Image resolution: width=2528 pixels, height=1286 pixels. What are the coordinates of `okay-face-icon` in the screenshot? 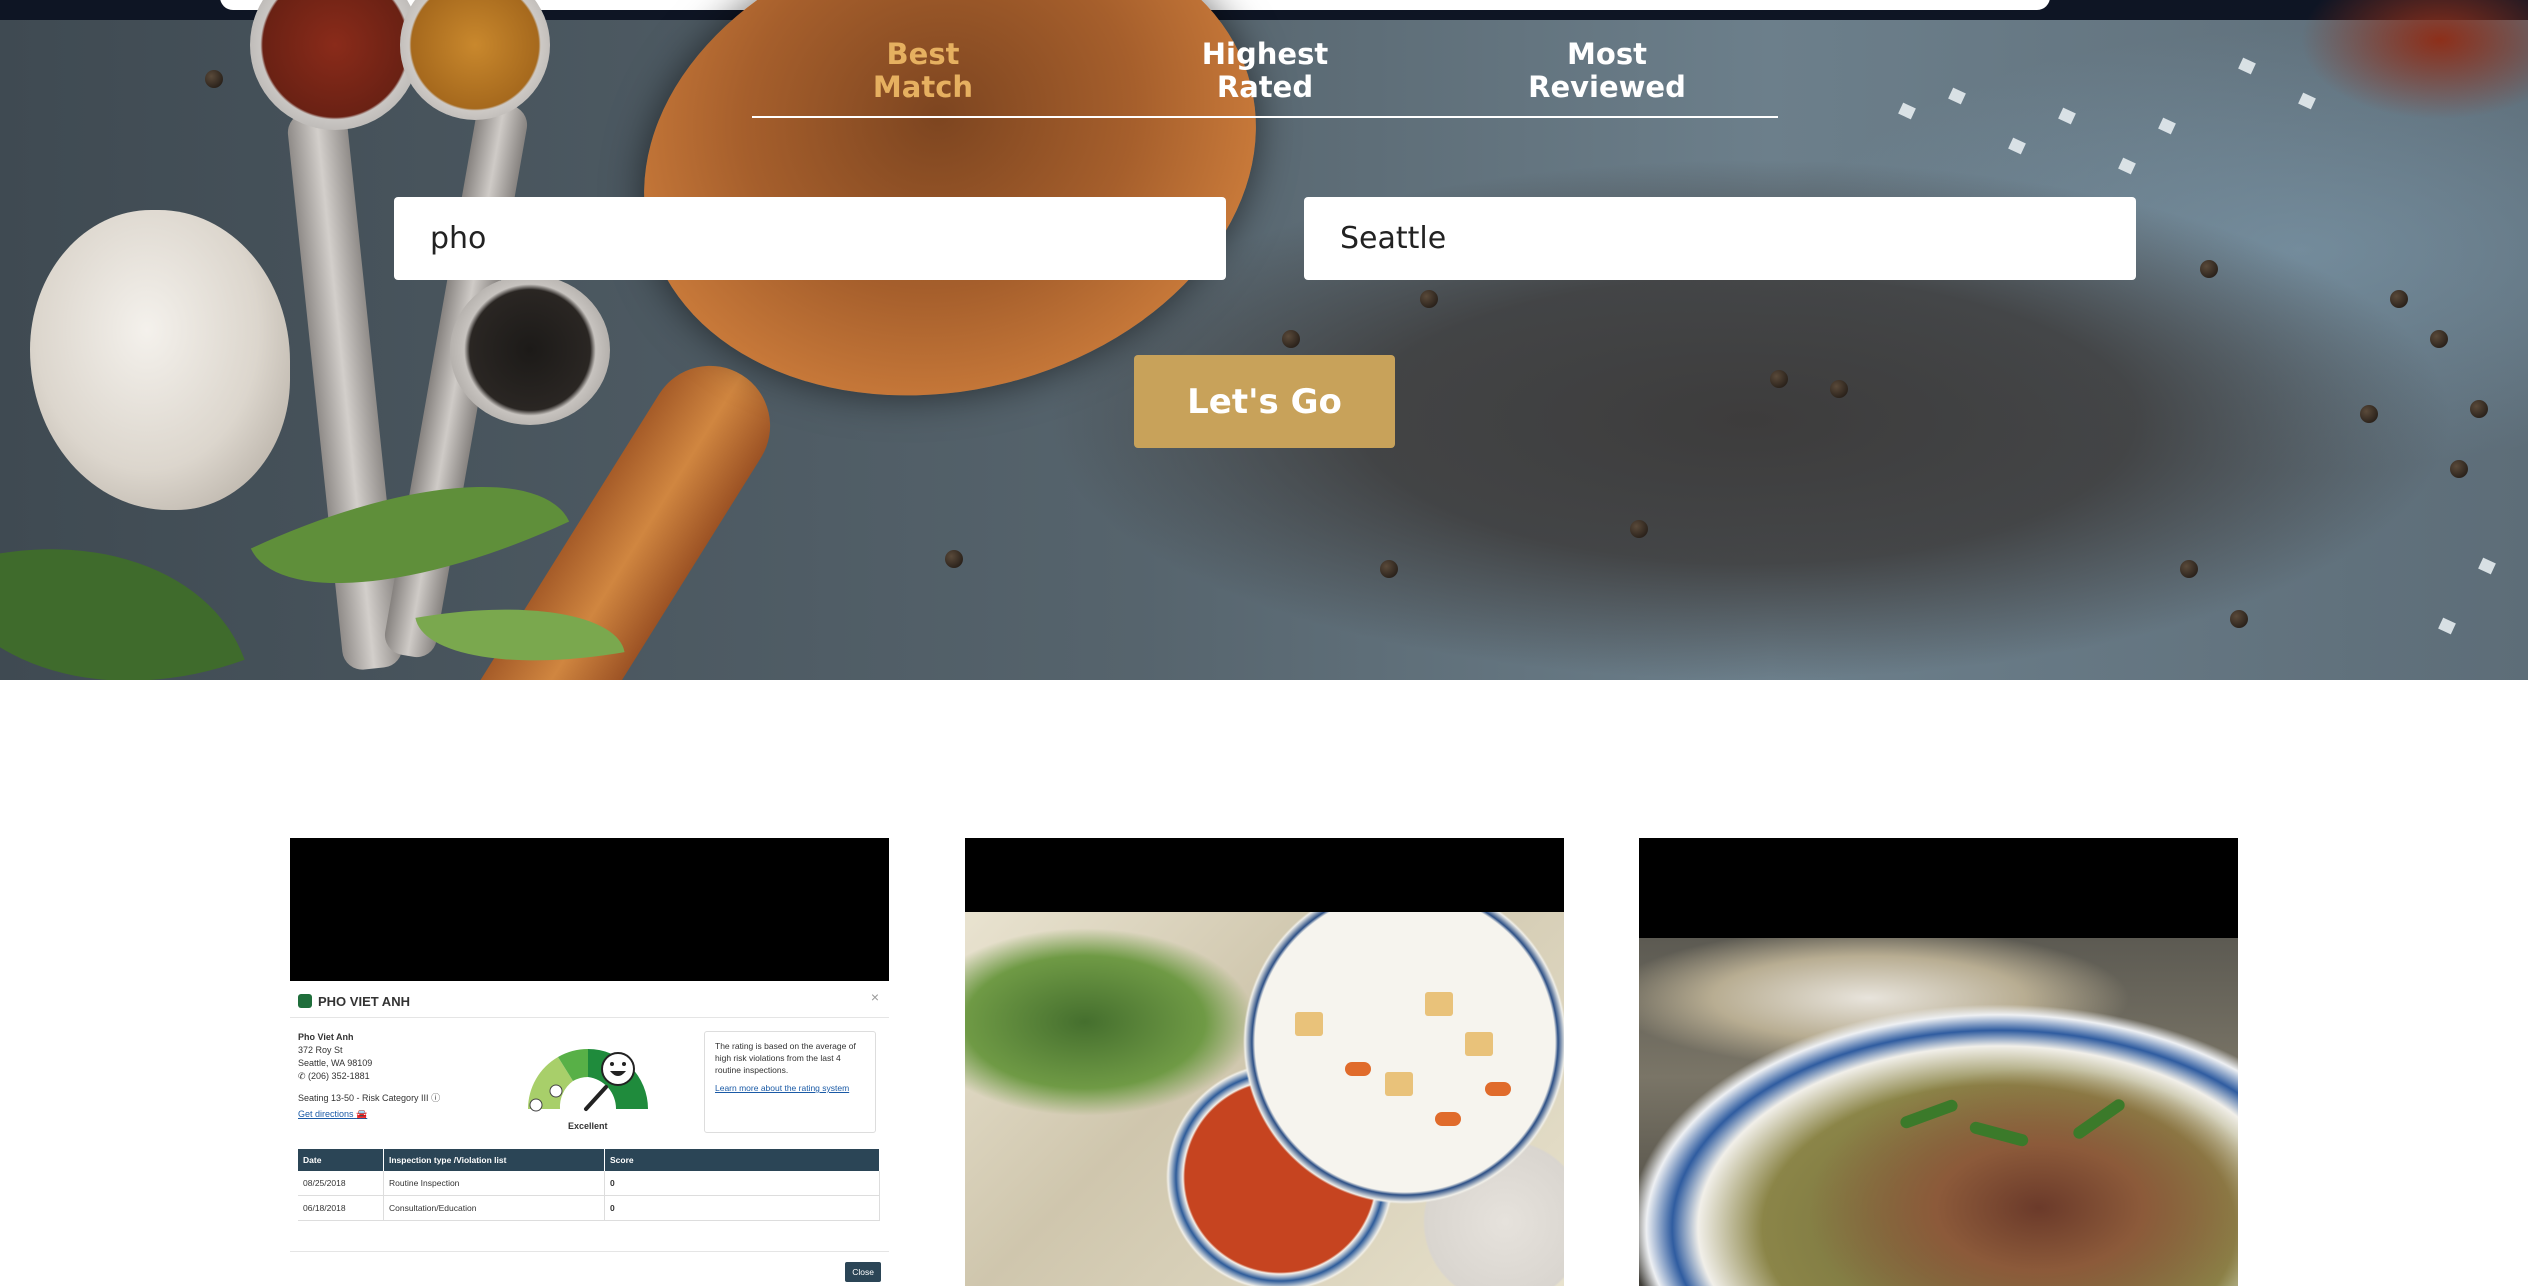 It's located at (536, 1105).